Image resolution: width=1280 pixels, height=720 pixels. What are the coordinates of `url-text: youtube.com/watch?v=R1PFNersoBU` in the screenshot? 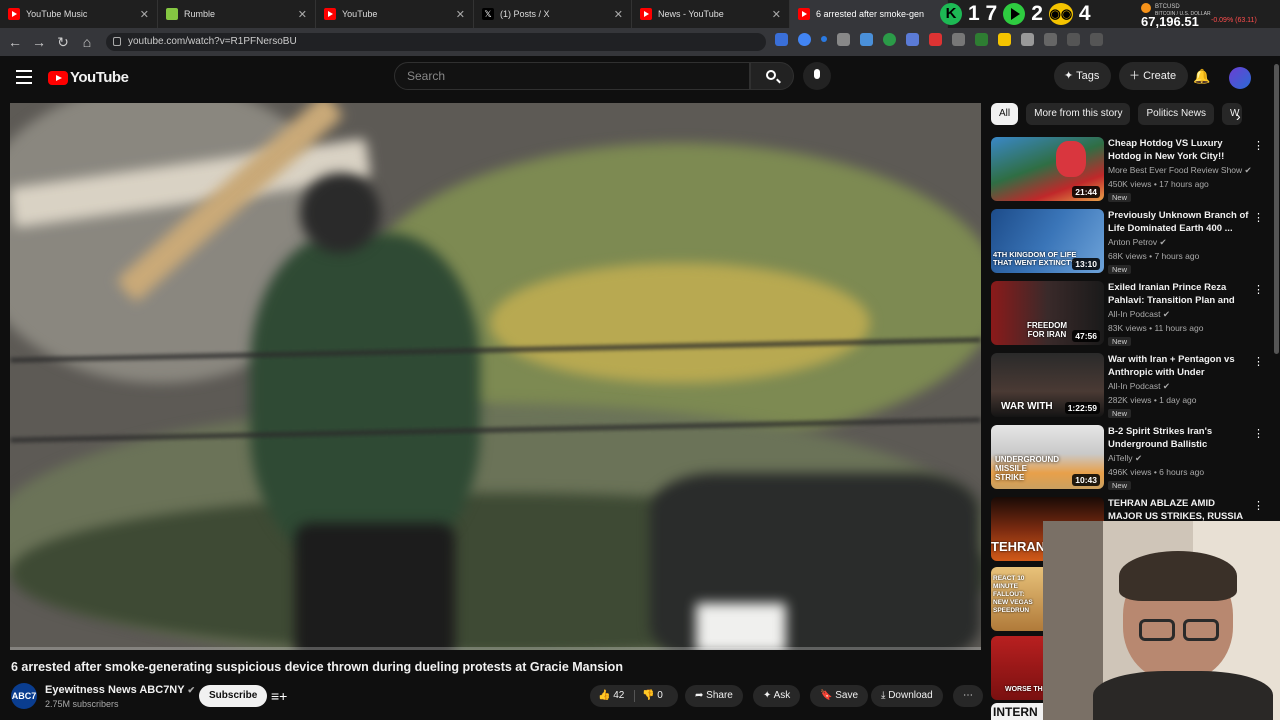 It's located at (212, 41).